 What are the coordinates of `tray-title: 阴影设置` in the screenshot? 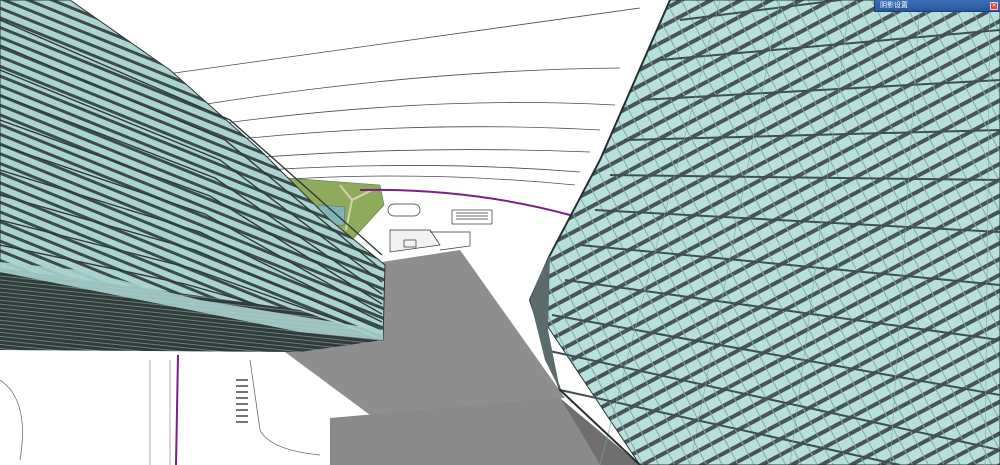 It's located at (894, 5).